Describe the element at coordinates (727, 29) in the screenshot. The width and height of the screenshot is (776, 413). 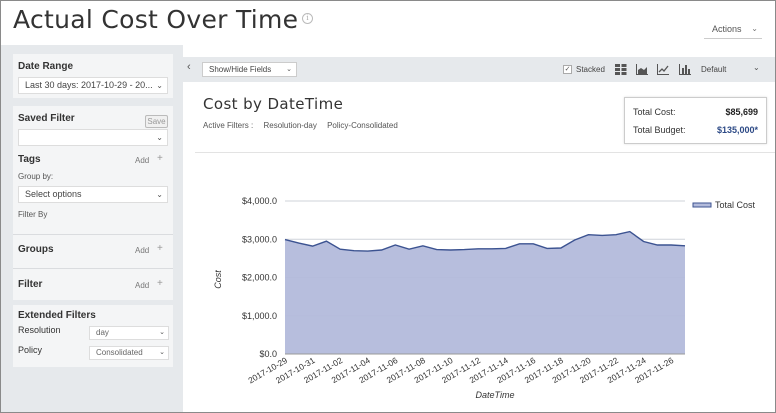
I see `actions-label: Actions` at that location.